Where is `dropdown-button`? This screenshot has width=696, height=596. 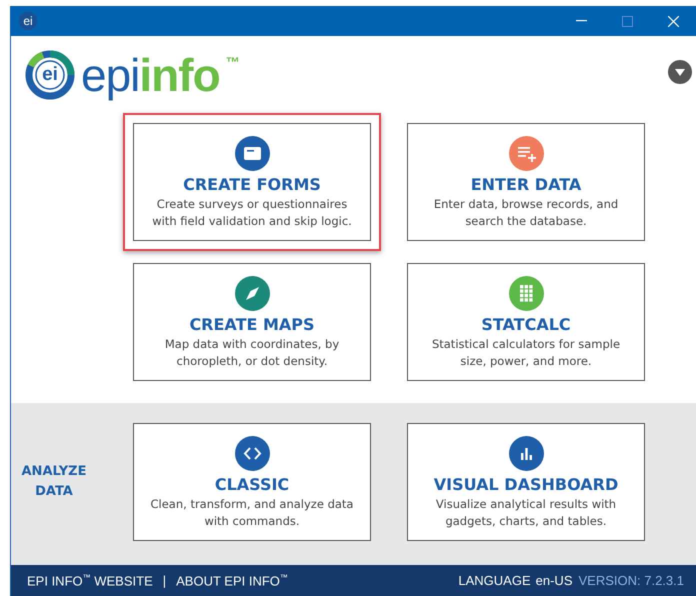
dropdown-button is located at coordinates (680, 72).